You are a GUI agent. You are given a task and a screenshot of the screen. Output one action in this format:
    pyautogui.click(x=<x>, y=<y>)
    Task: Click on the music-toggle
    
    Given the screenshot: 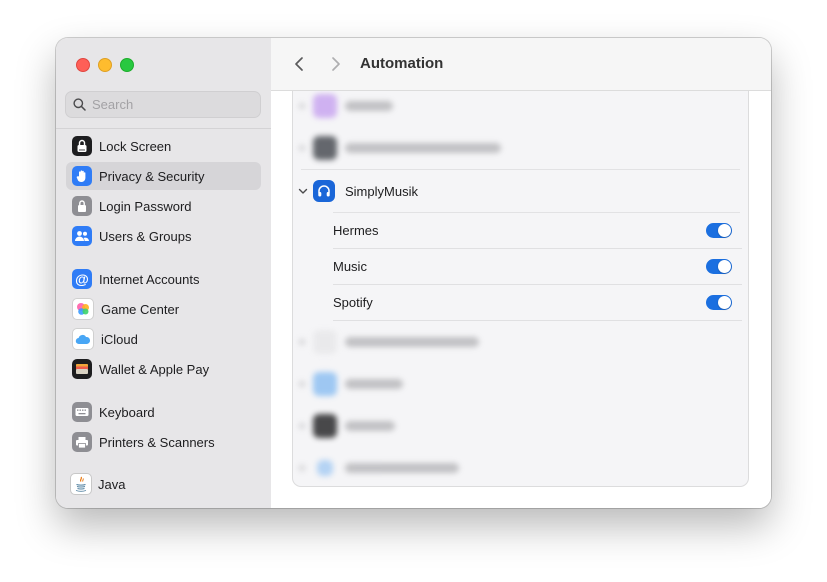 What is the action you would take?
    pyautogui.click(x=719, y=266)
    